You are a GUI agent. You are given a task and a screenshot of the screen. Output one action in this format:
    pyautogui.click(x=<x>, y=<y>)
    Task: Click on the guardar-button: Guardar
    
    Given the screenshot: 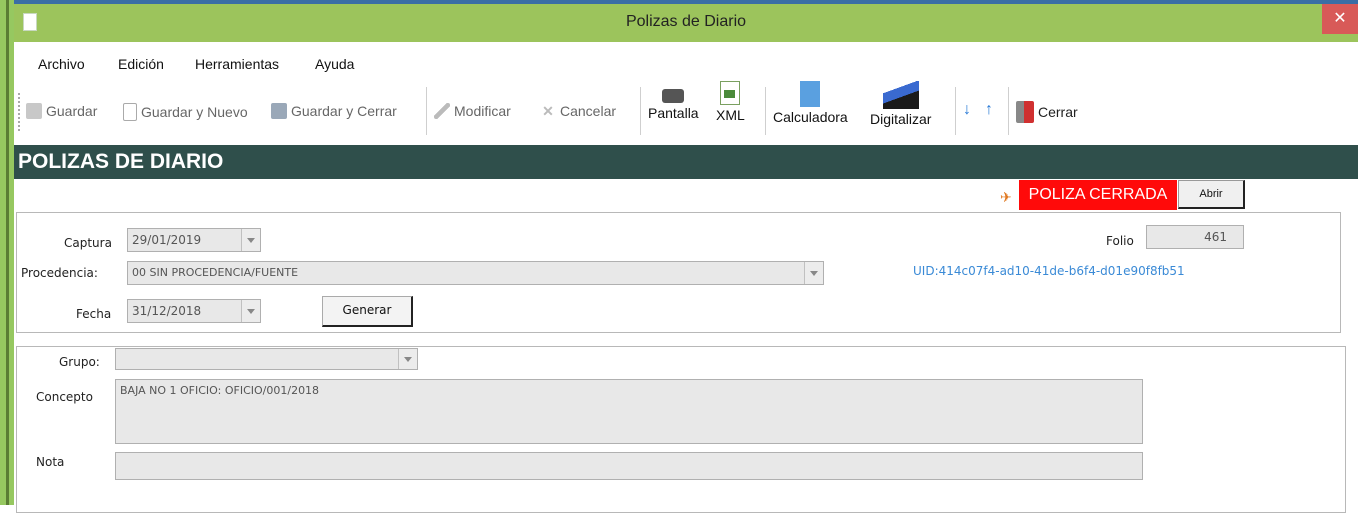 What is the action you would take?
    pyautogui.click(x=61, y=111)
    